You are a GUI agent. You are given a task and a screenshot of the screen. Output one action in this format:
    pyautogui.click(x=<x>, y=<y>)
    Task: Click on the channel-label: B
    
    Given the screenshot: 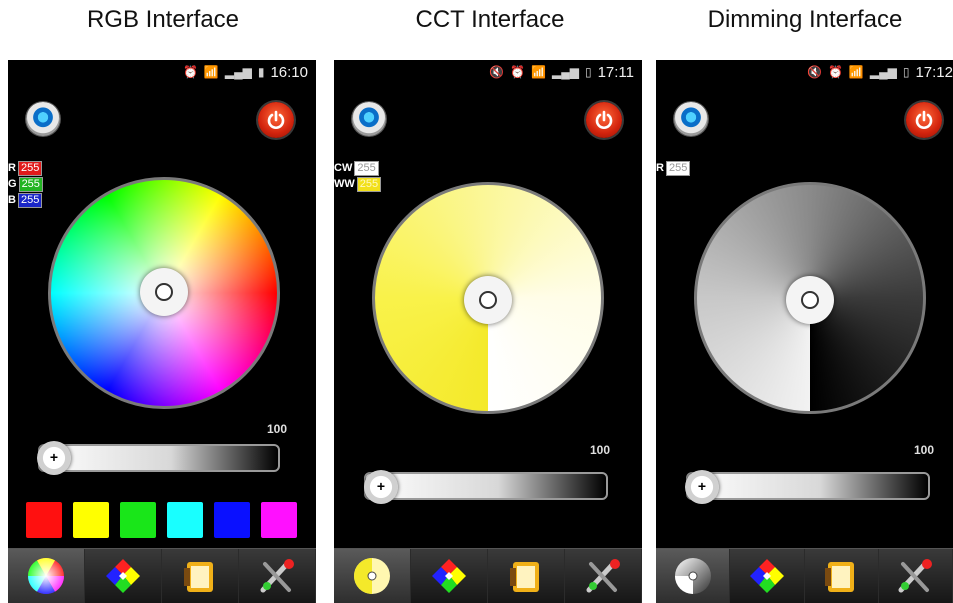 What is the action you would take?
    pyautogui.click(x=12, y=200)
    